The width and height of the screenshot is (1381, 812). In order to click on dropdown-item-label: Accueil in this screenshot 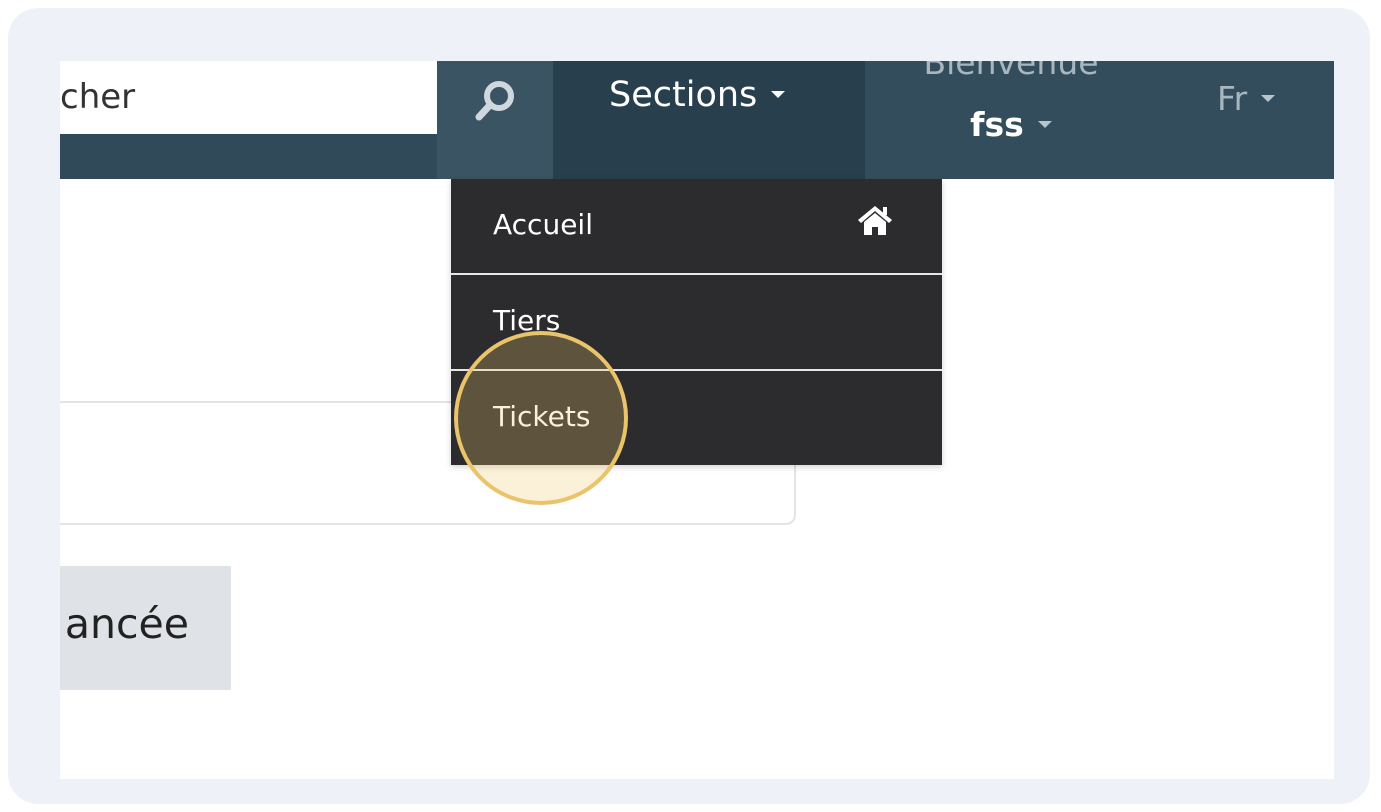, I will do `click(543, 224)`.